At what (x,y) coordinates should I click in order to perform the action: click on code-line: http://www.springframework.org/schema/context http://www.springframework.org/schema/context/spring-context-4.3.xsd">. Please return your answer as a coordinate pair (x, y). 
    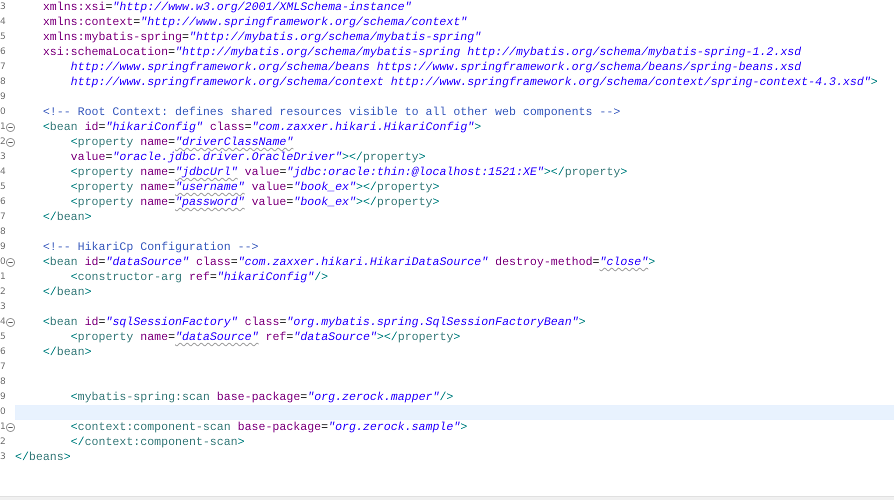
    Looking at the image, I should click on (474, 82).